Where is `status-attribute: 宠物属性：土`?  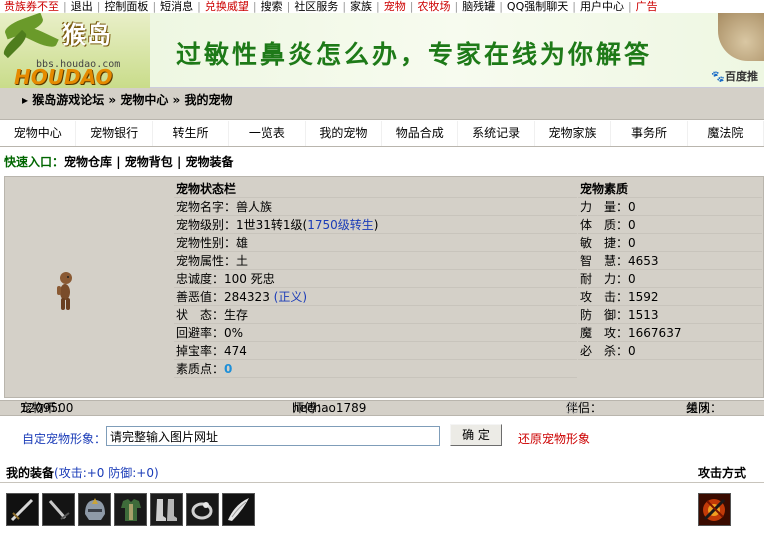
status-attribute: 宠物属性：土 is located at coordinates (375, 261).